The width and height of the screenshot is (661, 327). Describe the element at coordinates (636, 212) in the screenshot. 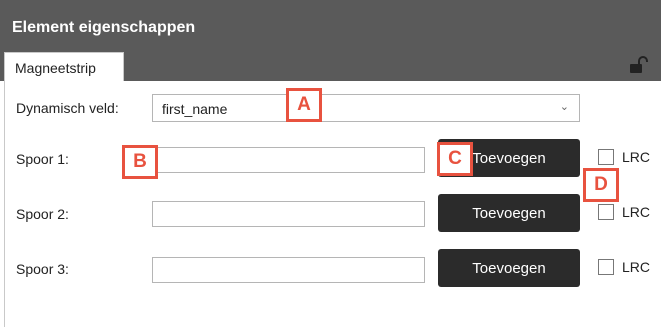

I see `track-2-lrc-label: LRC` at that location.